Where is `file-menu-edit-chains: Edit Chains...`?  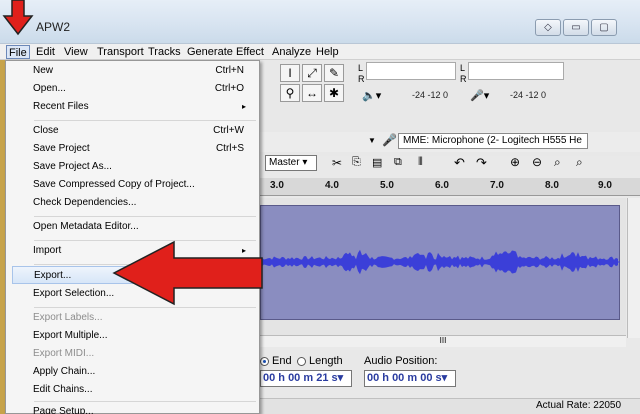 file-menu-edit-chains: Edit Chains... is located at coordinates (133, 390).